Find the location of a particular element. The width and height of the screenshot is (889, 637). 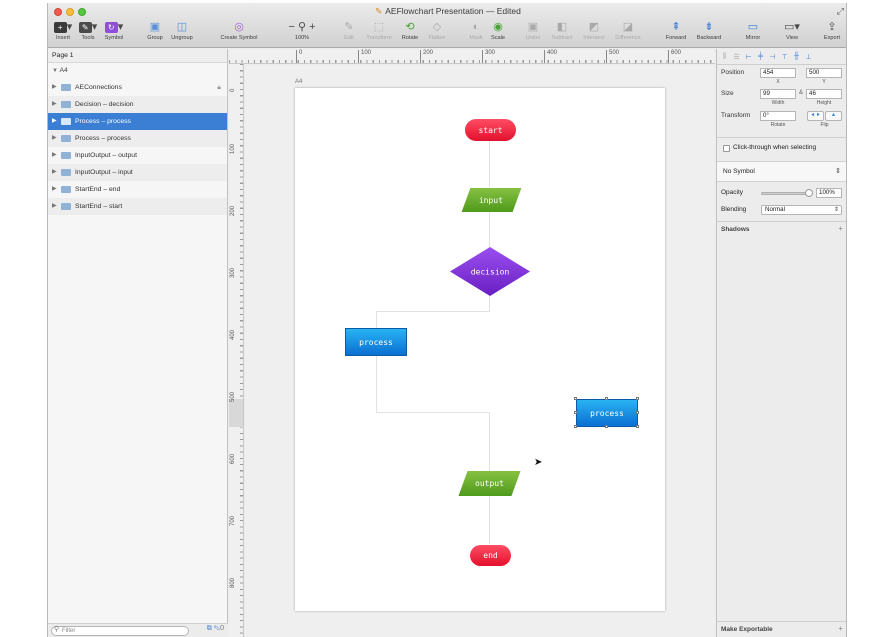

forward-button: ⇞ Forward is located at coordinates (676, 30).